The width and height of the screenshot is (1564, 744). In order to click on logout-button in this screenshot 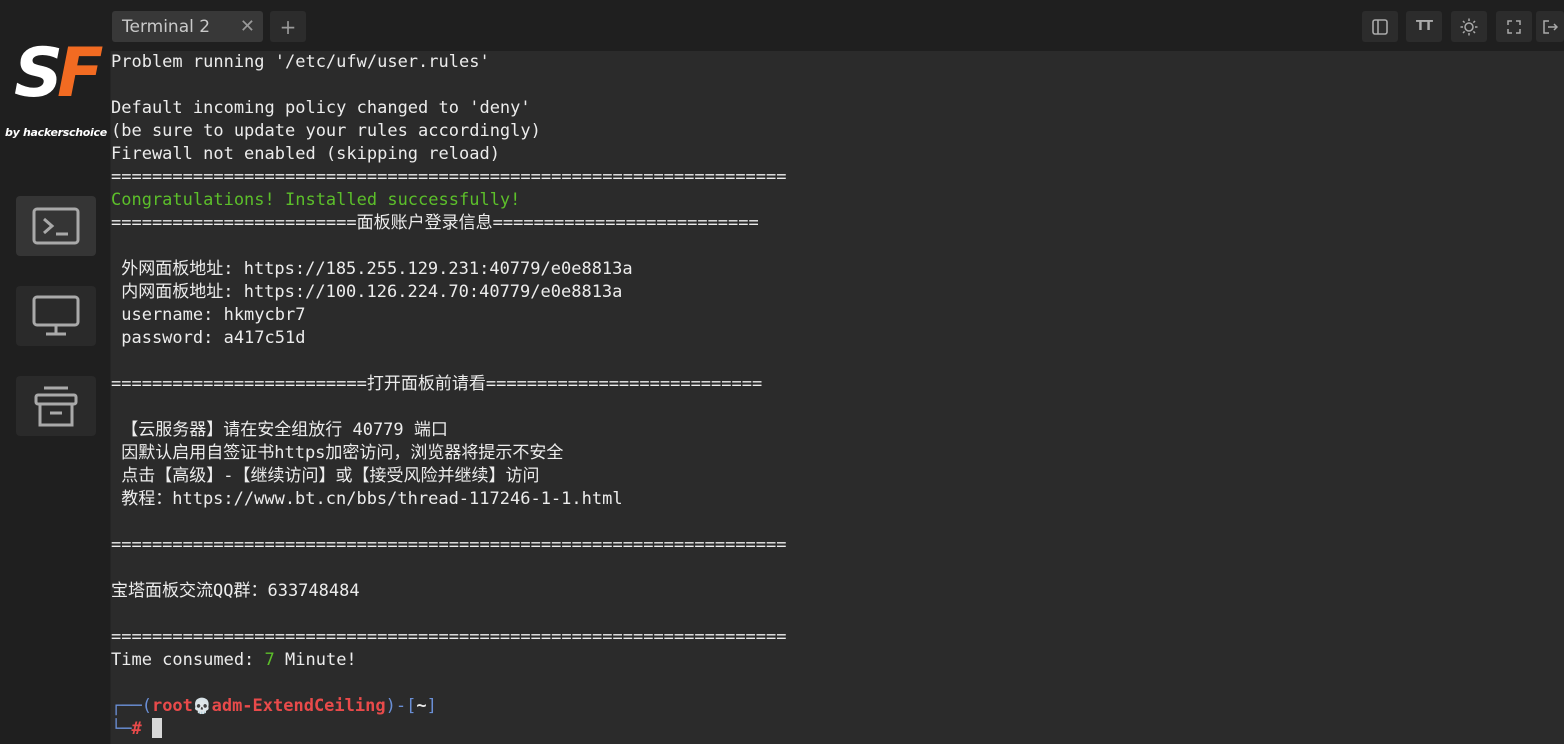, I will do `click(1550, 26)`.